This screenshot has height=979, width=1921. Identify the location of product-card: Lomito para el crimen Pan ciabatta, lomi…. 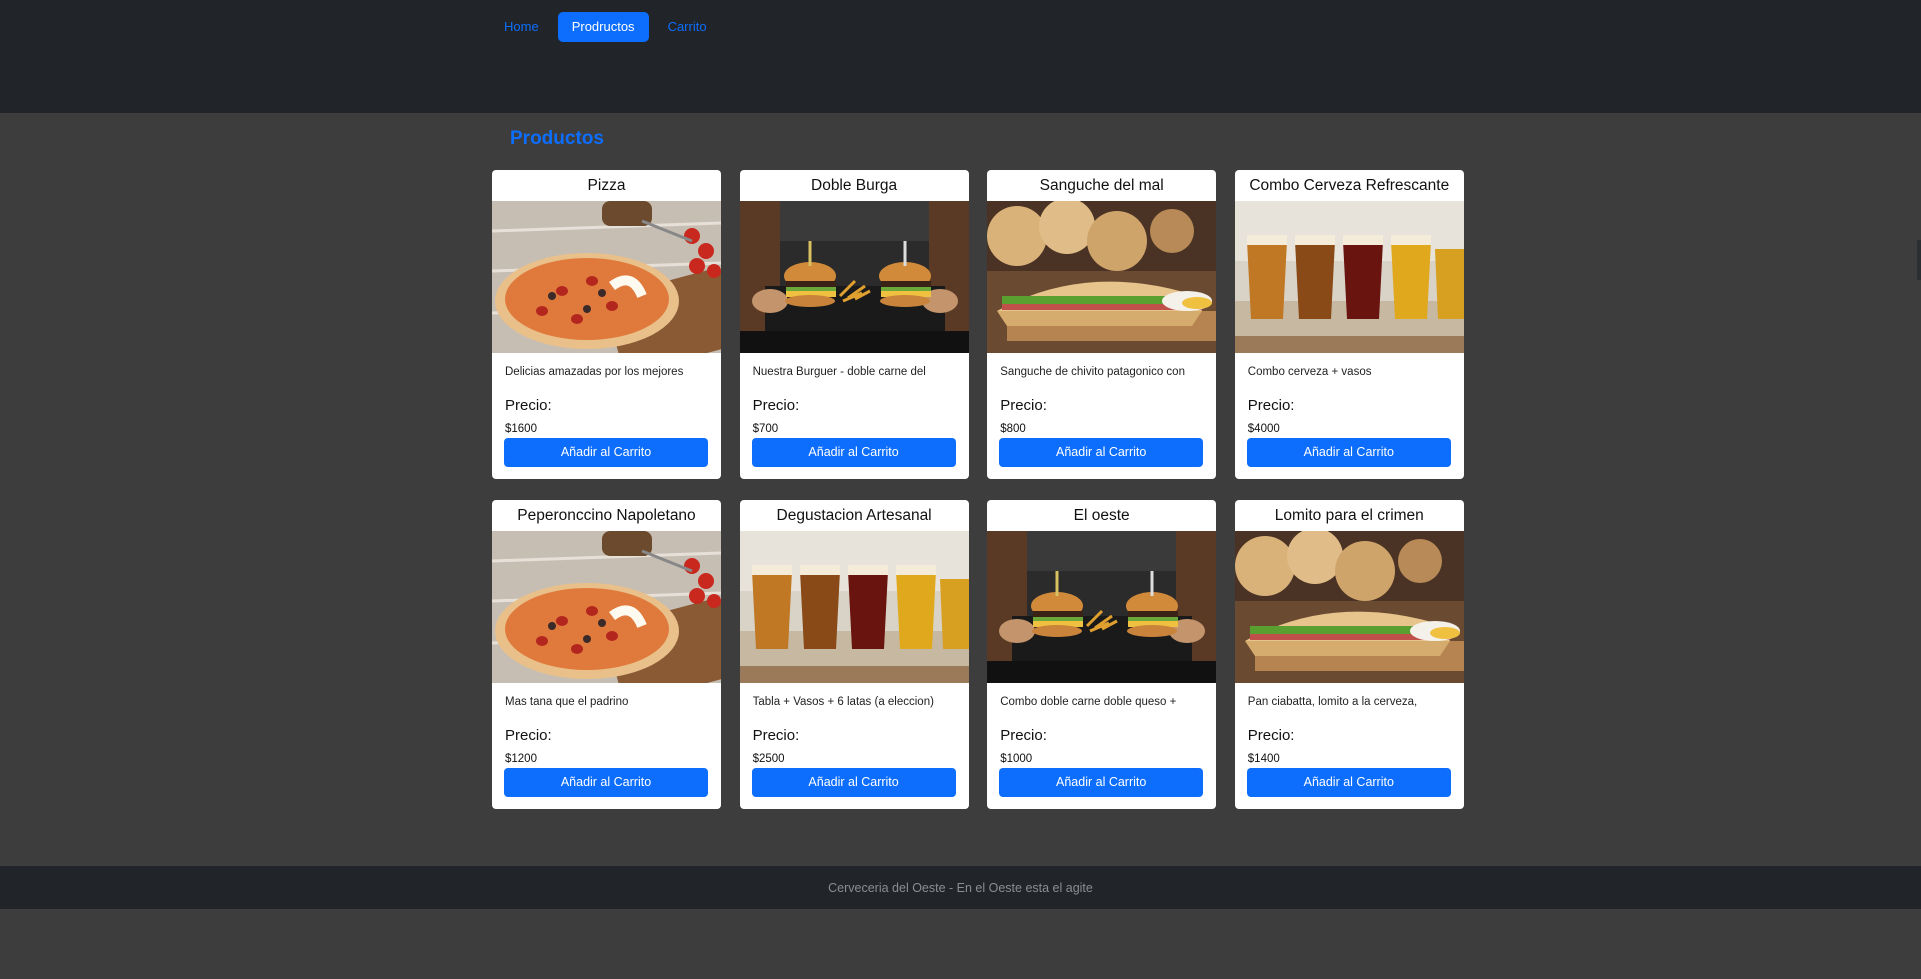
(1349, 654).